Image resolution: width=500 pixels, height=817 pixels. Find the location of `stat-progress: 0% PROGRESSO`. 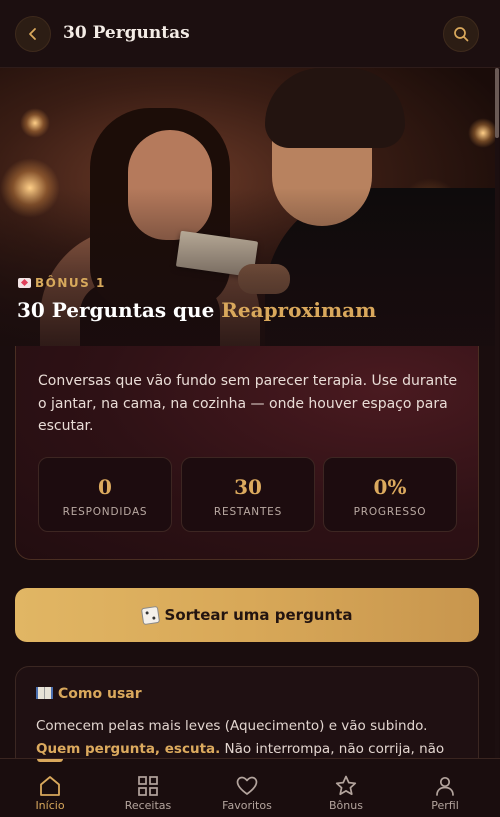

stat-progress: 0% PROGRESSO is located at coordinates (390, 494).